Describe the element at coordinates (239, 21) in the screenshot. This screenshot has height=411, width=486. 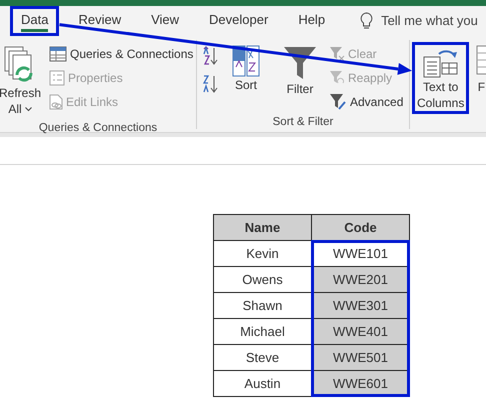
I see `ribbon-tab: Developer` at that location.